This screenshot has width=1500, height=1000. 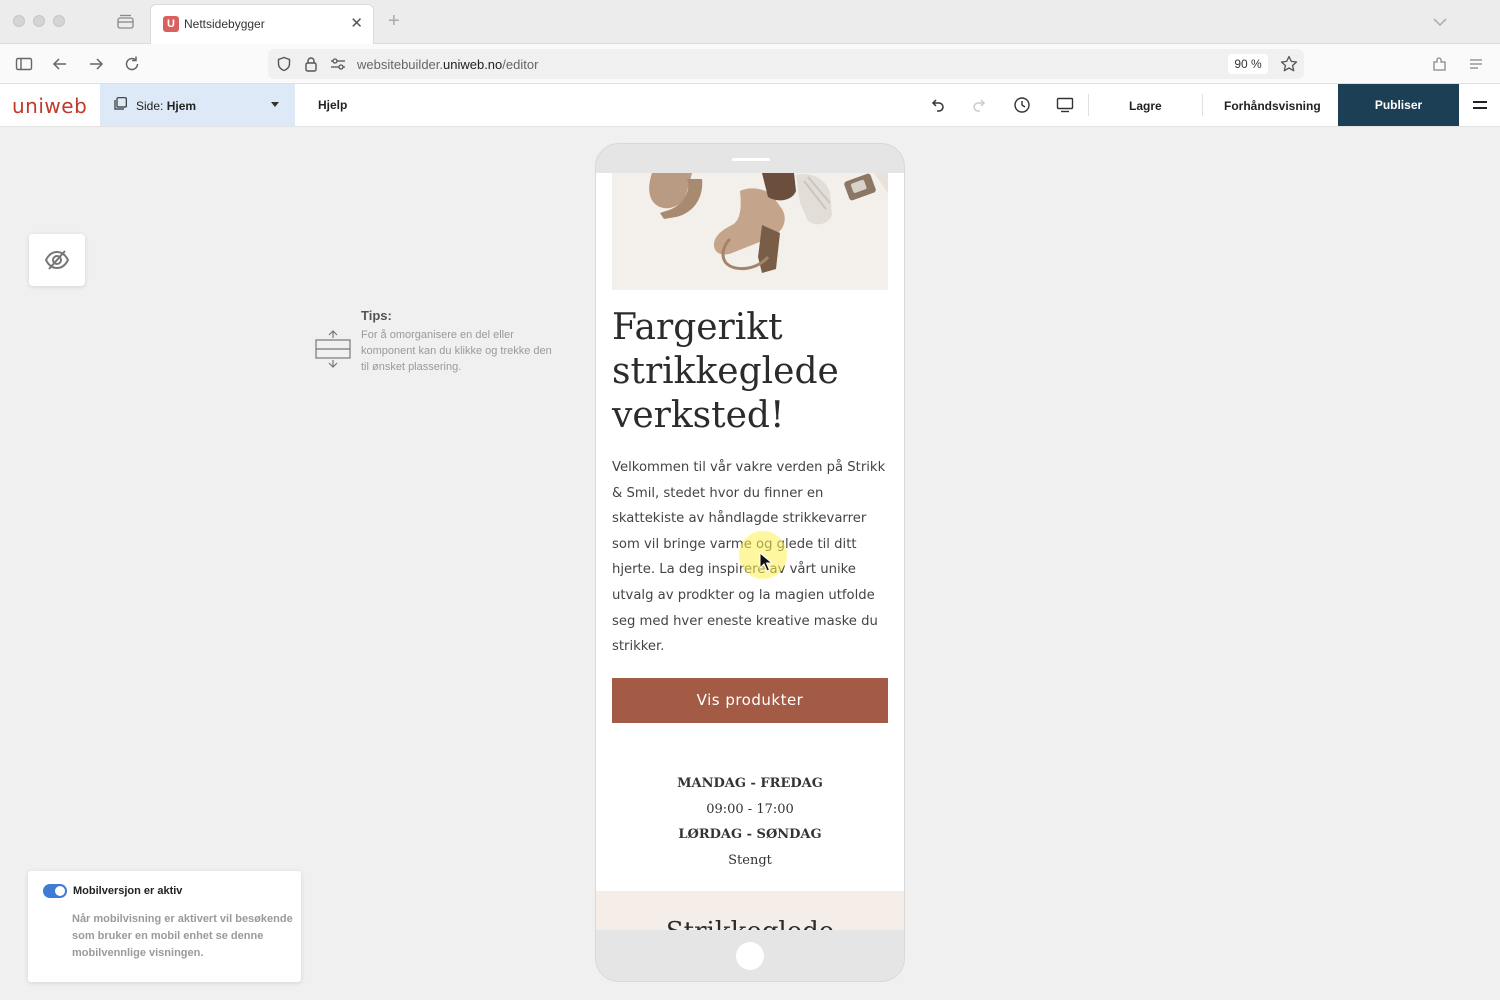 What do you see at coordinates (49, 106) in the screenshot?
I see `uniweb-logo: uniweb` at bounding box center [49, 106].